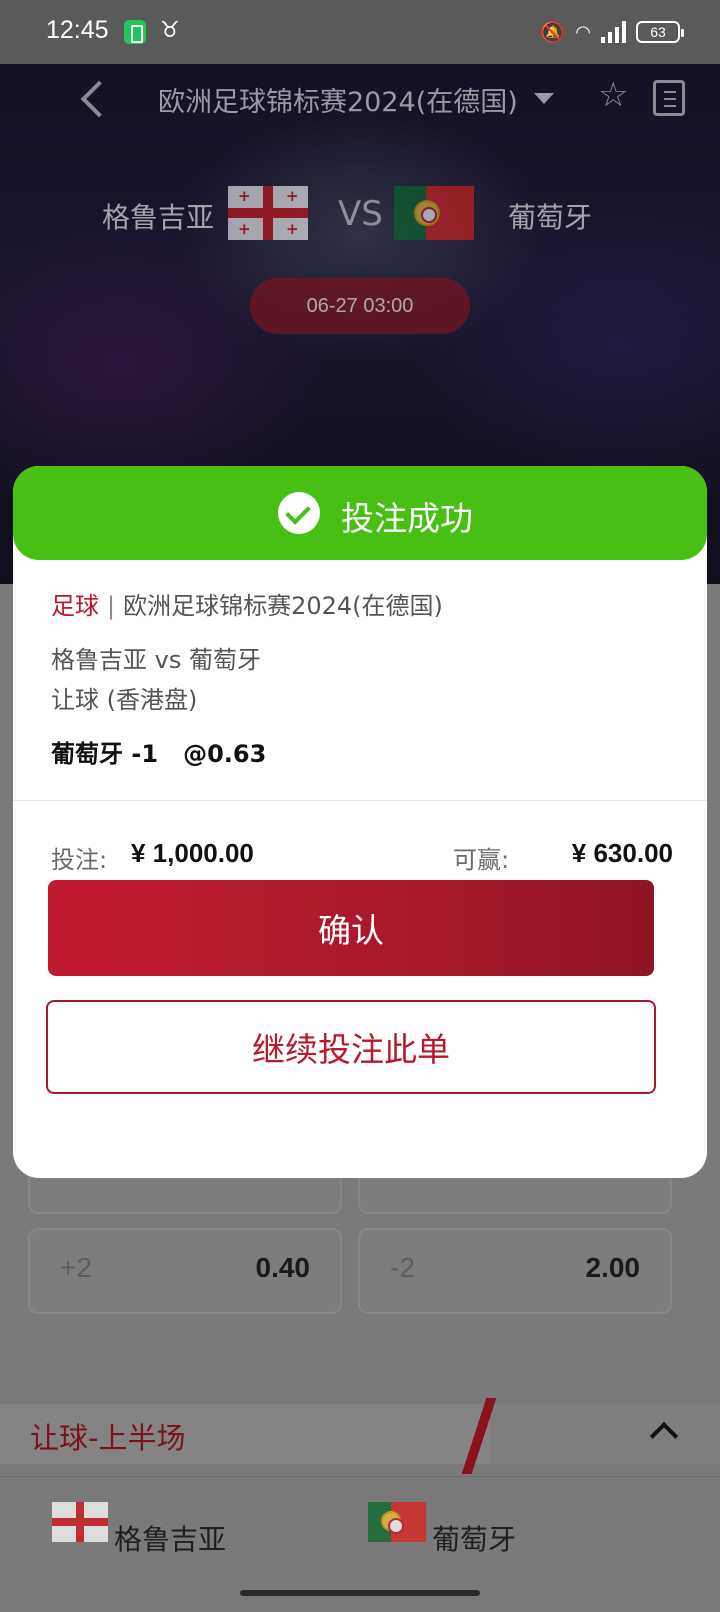  I want to click on kickoff-time: 06-27 03:00, so click(360, 306).